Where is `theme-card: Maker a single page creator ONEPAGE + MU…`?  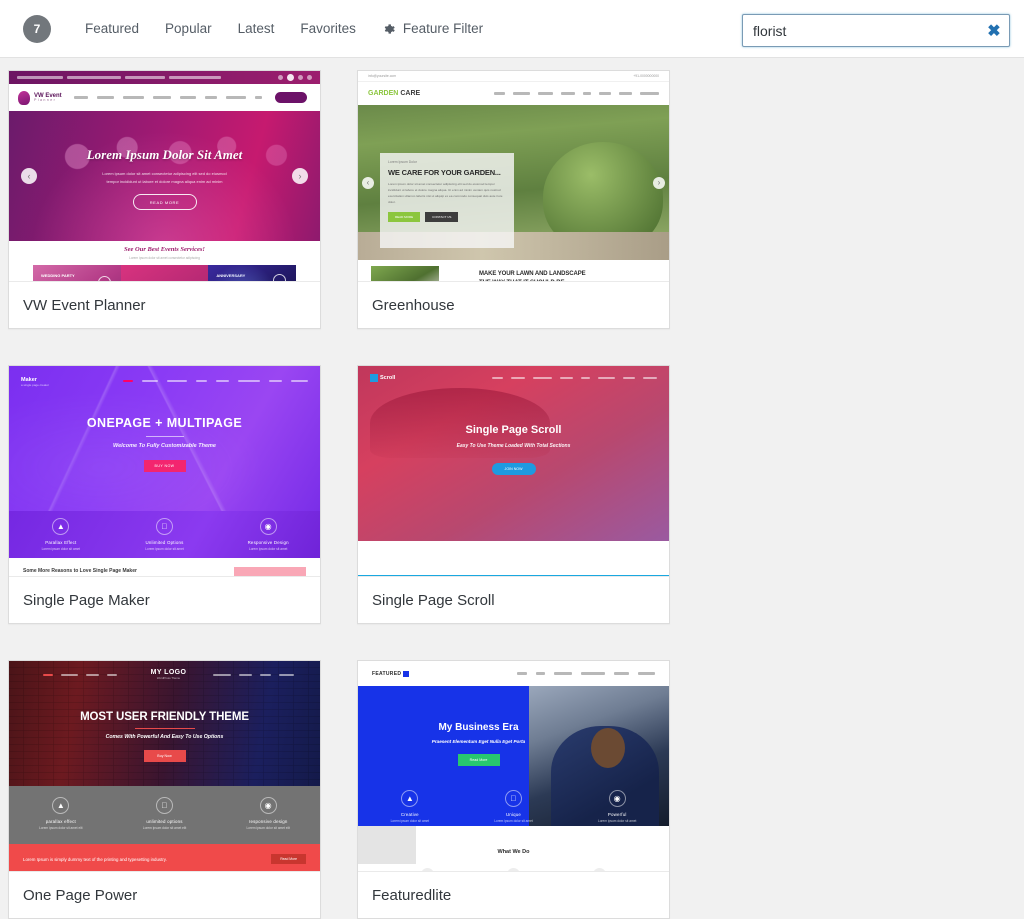 theme-card: Maker a single page creator ONEPAGE + MU… is located at coordinates (164, 494).